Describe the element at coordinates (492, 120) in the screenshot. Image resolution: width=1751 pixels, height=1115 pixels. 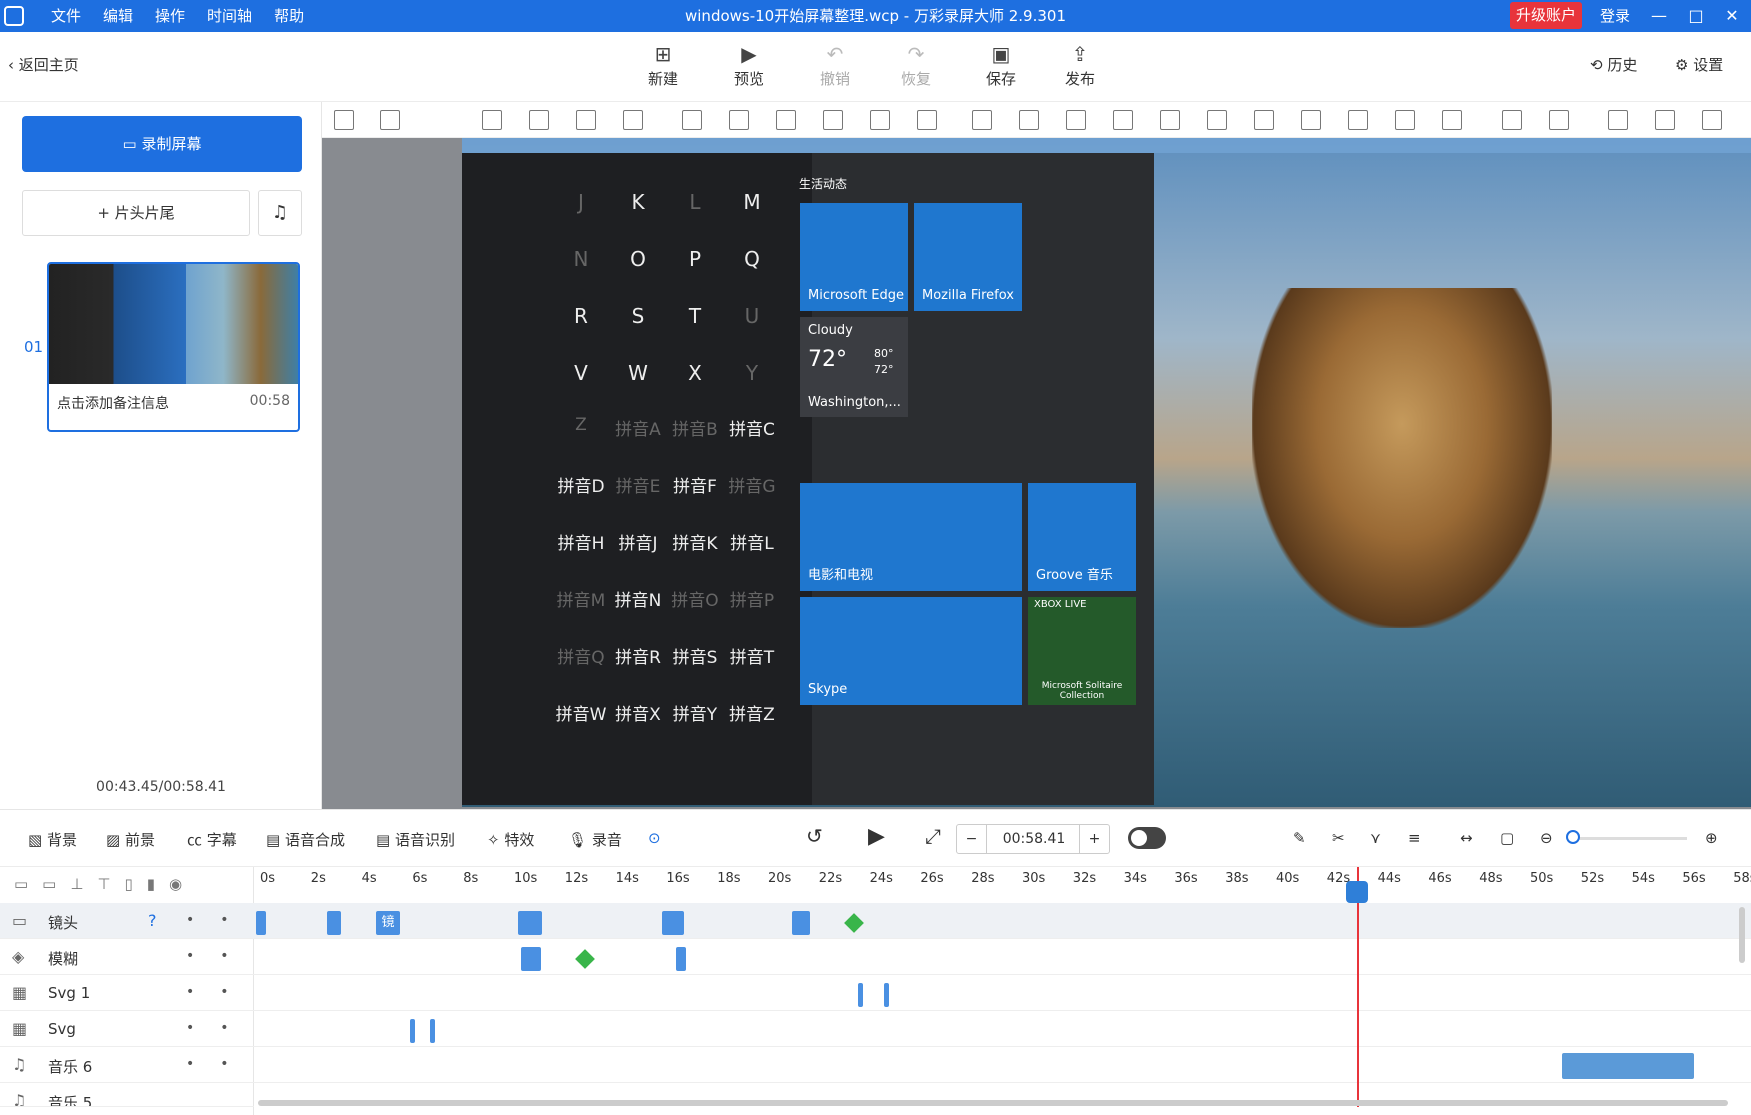
I see `move-down-icon` at that location.